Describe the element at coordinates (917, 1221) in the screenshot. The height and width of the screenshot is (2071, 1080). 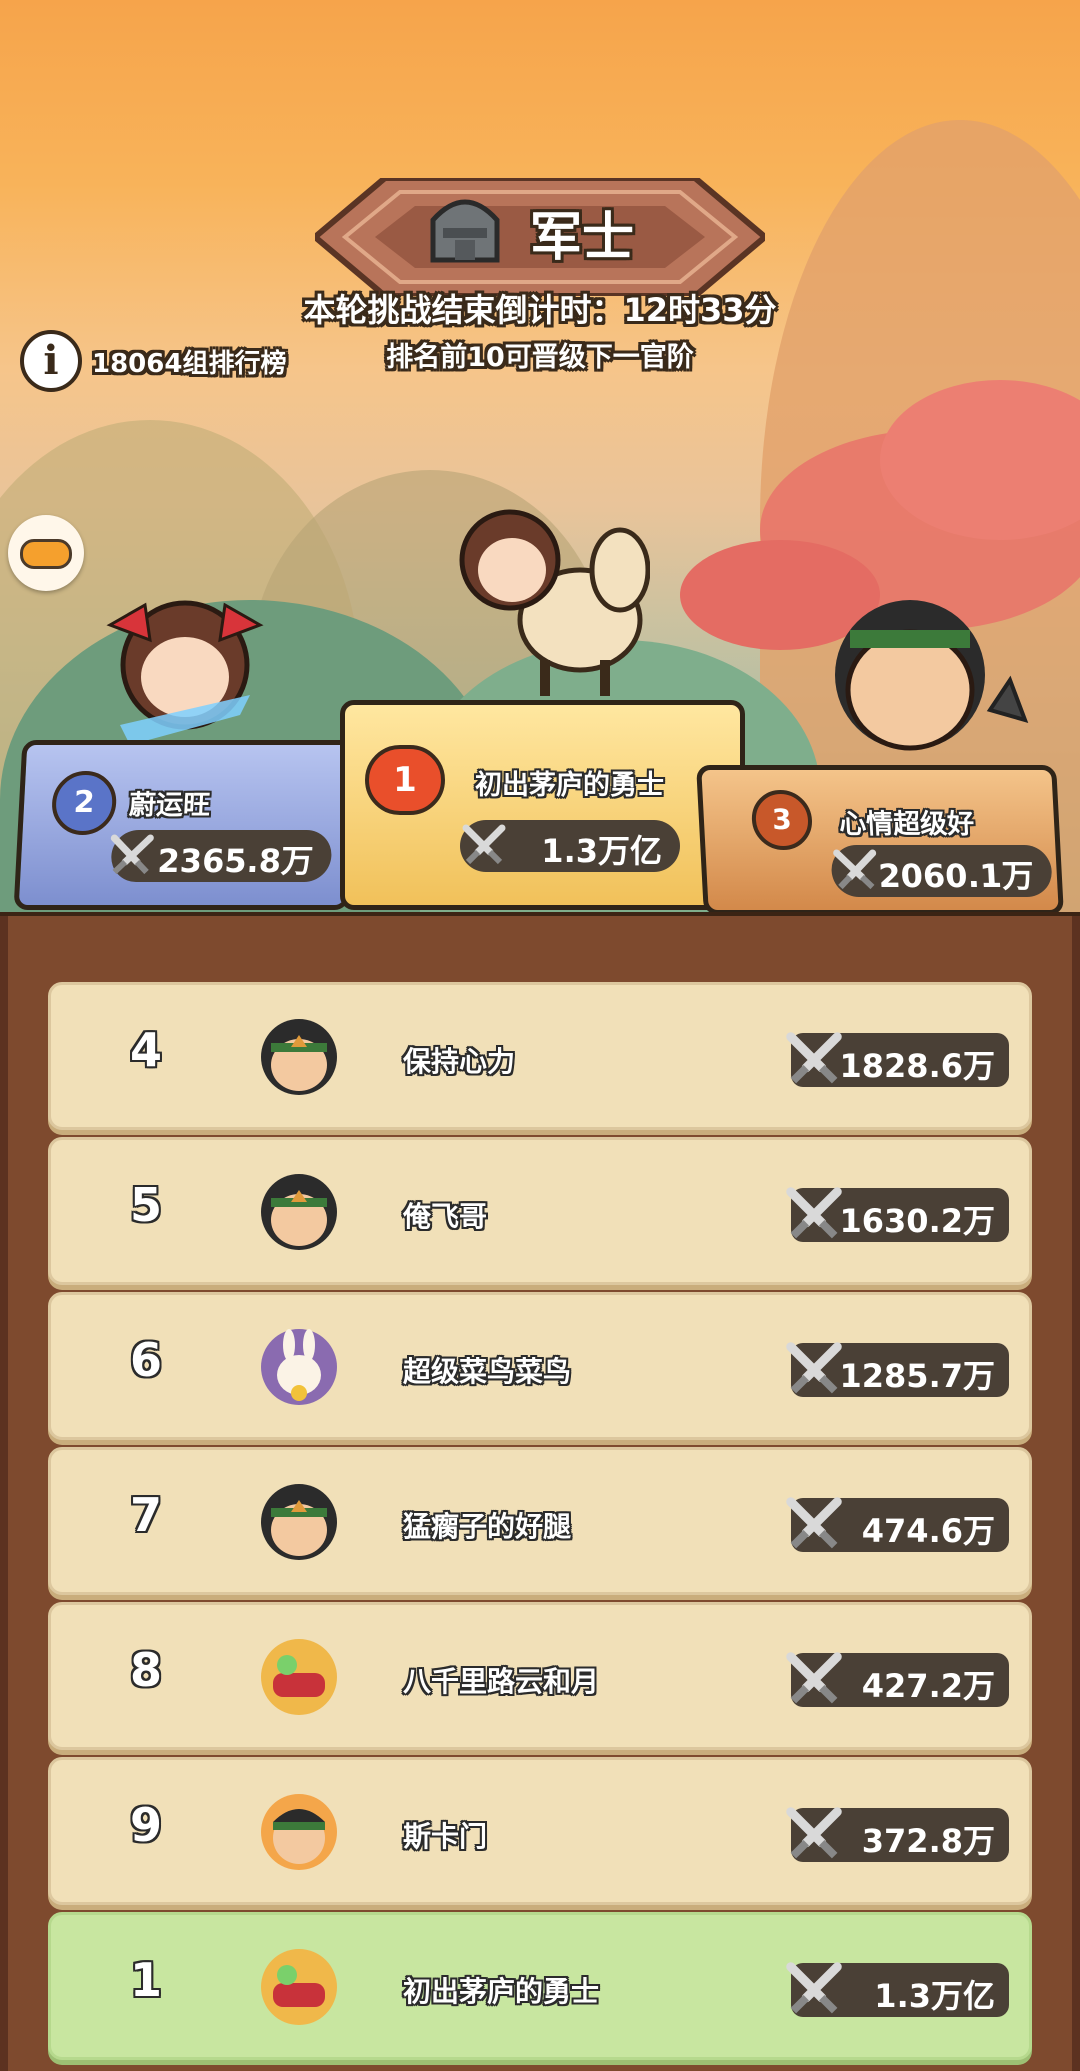
I see `power-value: 1630.2万` at that location.